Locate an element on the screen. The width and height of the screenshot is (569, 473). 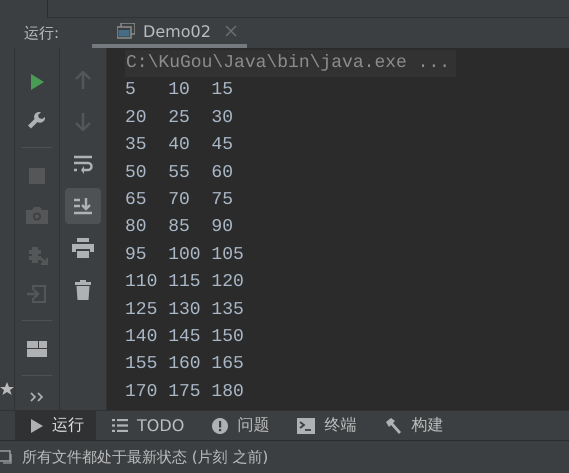
tool-window-tab: 构建 is located at coordinates (412, 425).